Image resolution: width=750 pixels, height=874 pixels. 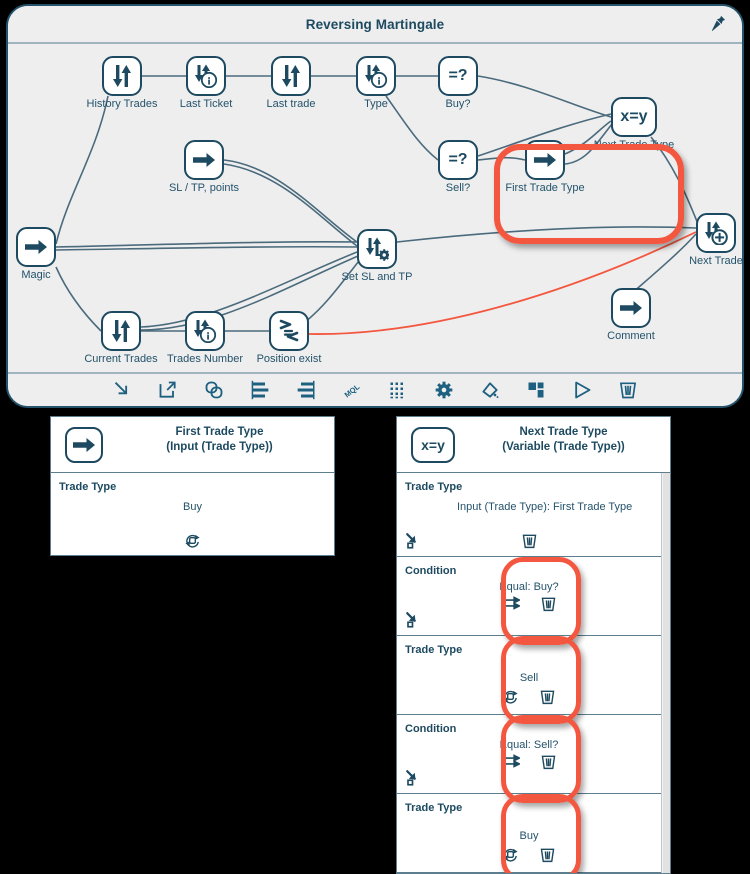 I want to click on arrows-plus-icon, so click(x=716, y=233).